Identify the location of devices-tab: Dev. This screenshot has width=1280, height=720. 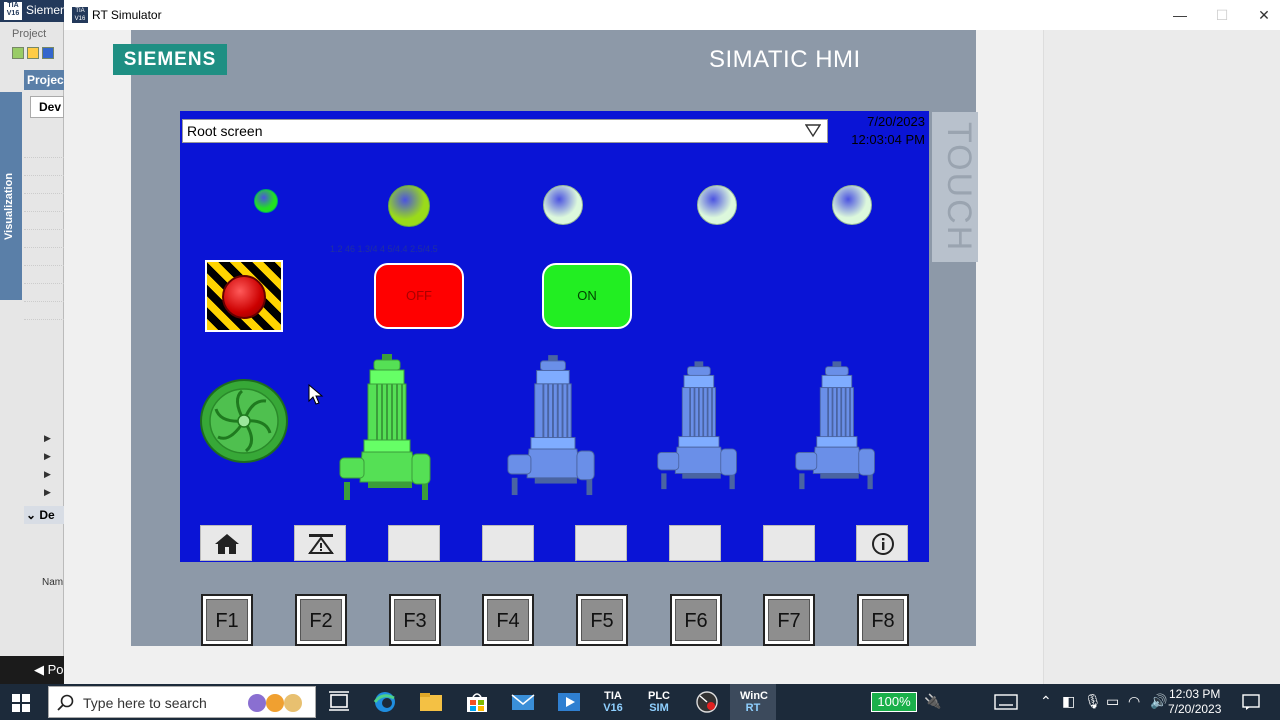
(47, 107).